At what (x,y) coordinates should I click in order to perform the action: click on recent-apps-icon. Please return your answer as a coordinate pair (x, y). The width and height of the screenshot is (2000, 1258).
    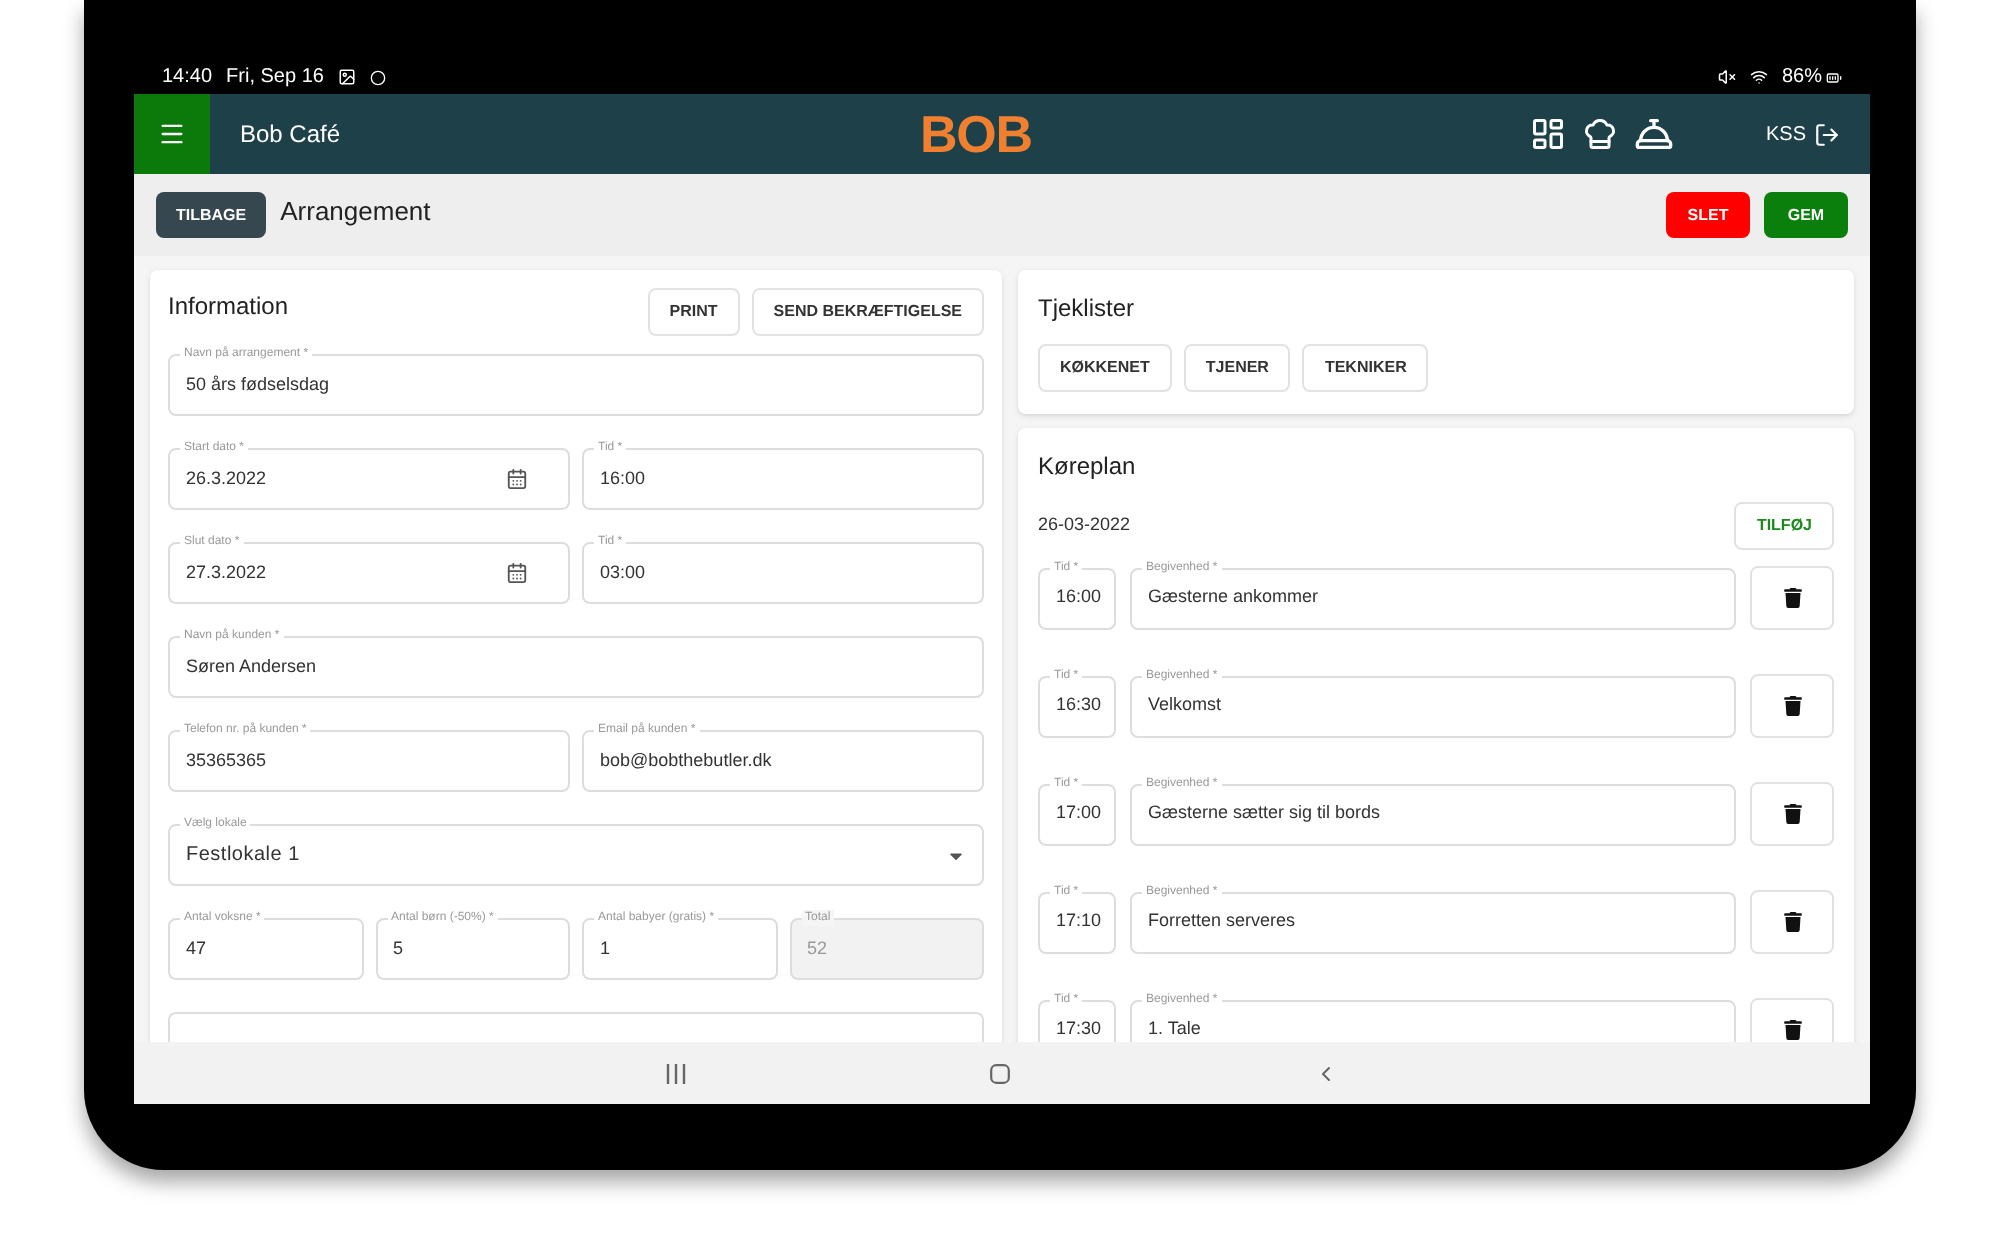
    Looking at the image, I should click on (676, 1073).